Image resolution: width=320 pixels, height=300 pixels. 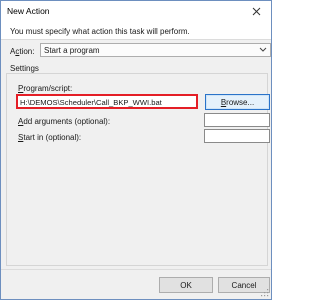 What do you see at coordinates (50, 137) in the screenshot?
I see `start-in-label: Start in (optional):` at bounding box center [50, 137].